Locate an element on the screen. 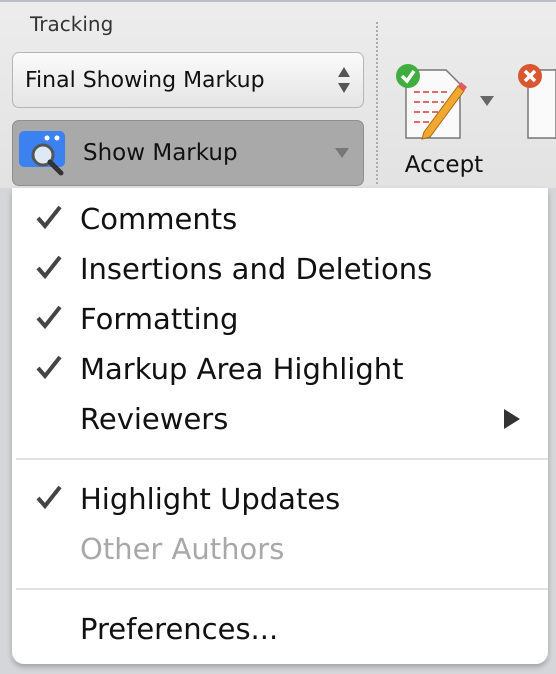  group-title: Tracking is located at coordinates (71, 24).